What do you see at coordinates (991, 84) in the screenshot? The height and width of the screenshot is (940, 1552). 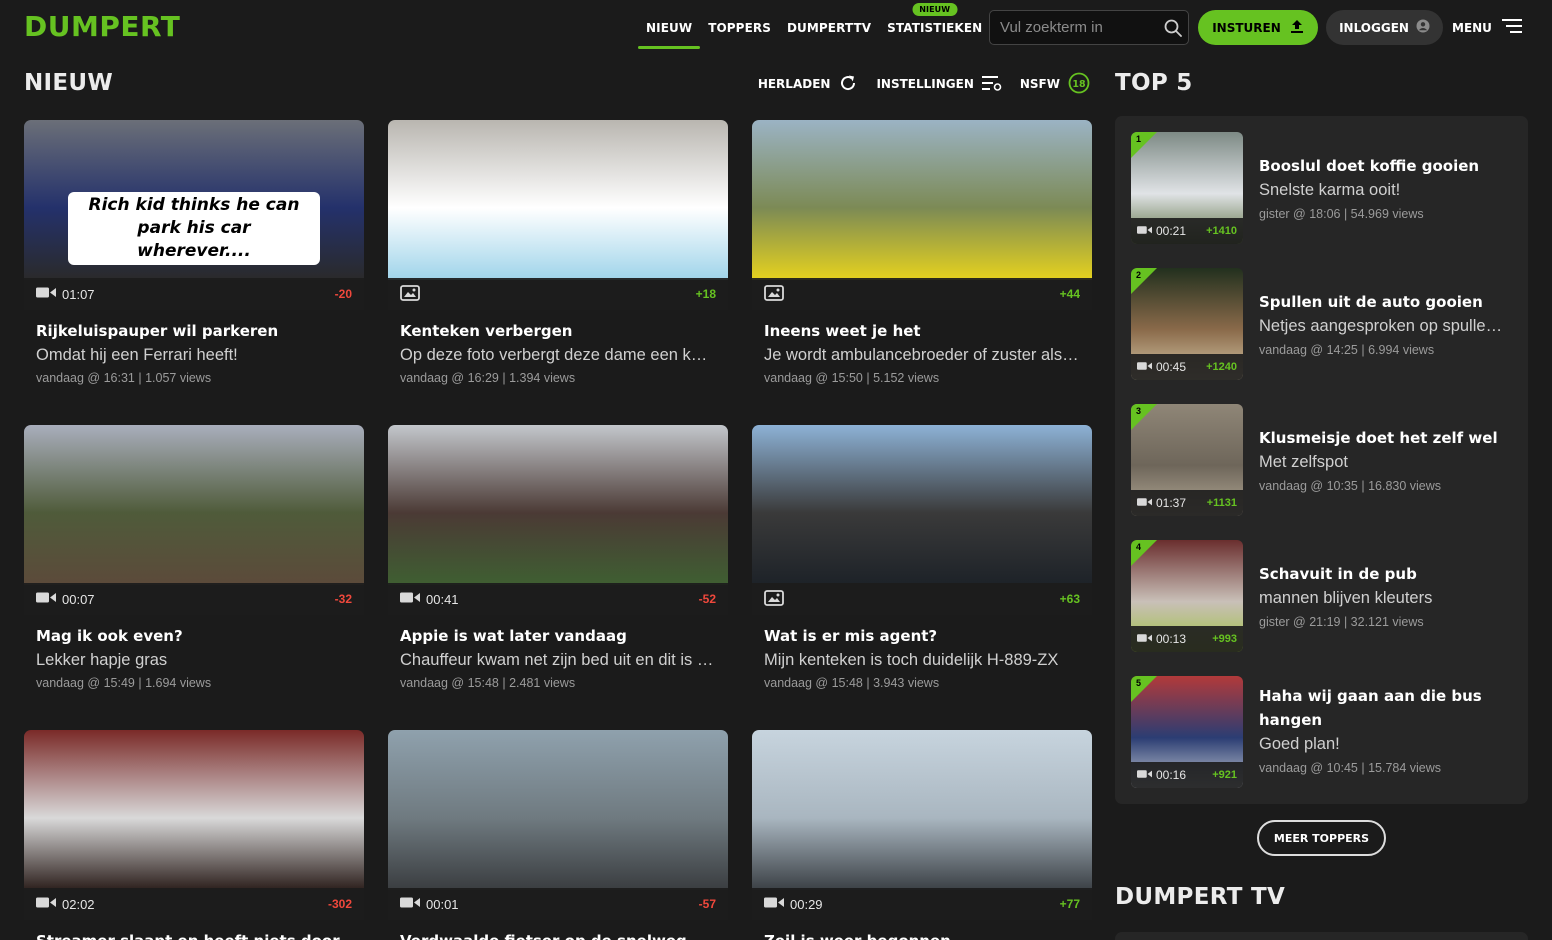 I see `filter-settings-icon` at bounding box center [991, 84].